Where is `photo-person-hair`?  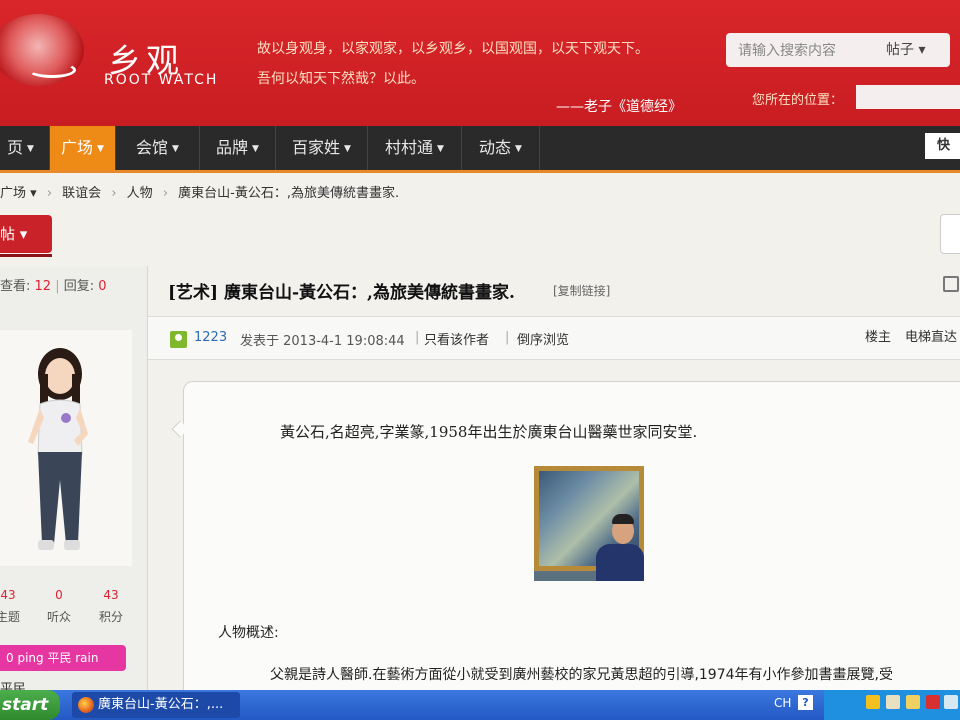
photo-person-hair is located at coordinates (623, 519).